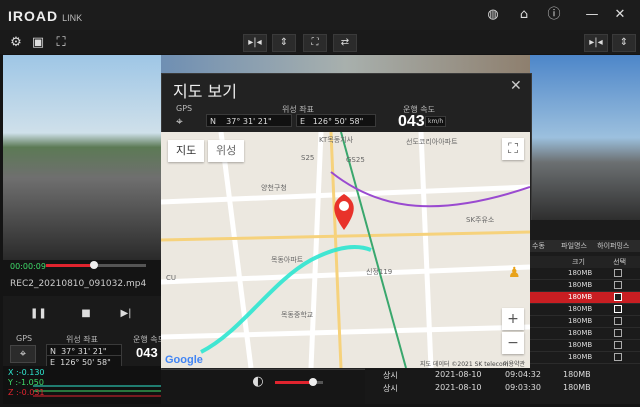  What do you see at coordinates (523, 387) in the screenshot?
I see `event-time-2: 09:03:30` at bounding box center [523, 387].